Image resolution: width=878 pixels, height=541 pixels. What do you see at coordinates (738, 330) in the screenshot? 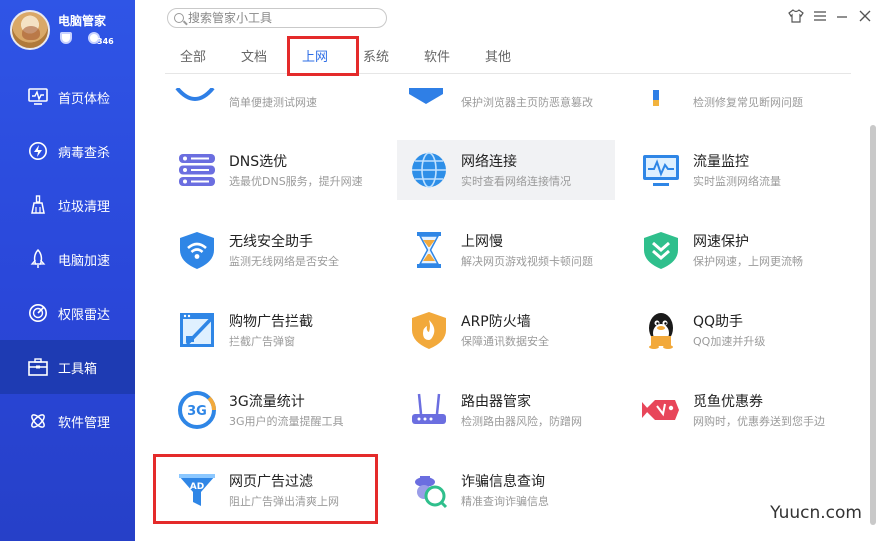
I see `tool-qq-assistant: QQ助手 QQ加速并升级` at bounding box center [738, 330].